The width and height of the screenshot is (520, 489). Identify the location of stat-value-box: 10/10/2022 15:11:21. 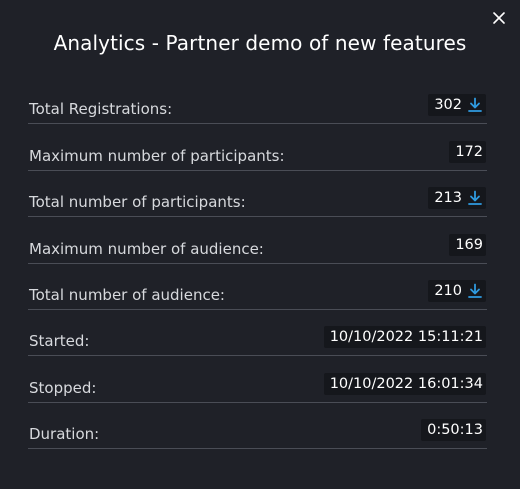
(404, 337).